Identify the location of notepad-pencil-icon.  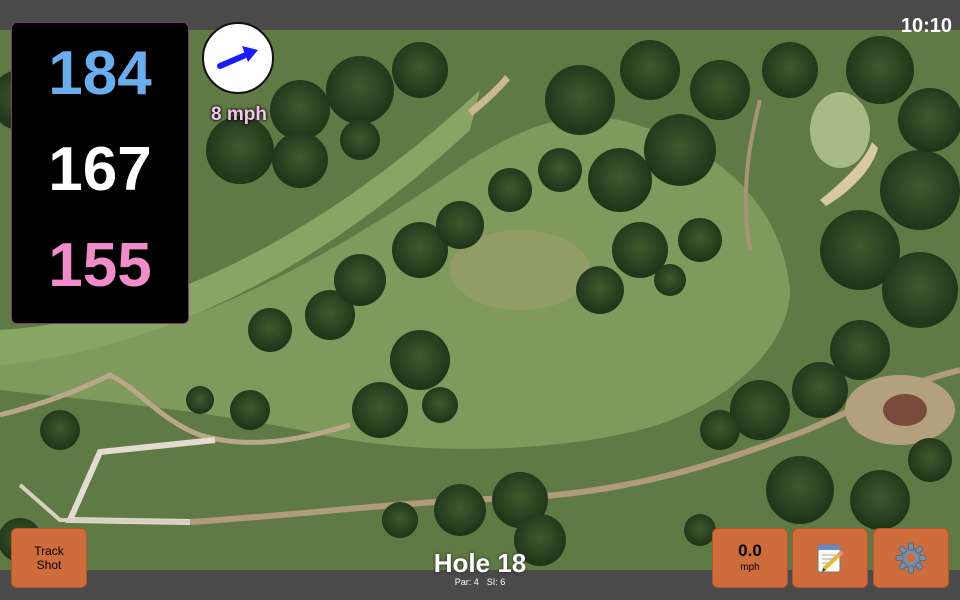
(830, 558).